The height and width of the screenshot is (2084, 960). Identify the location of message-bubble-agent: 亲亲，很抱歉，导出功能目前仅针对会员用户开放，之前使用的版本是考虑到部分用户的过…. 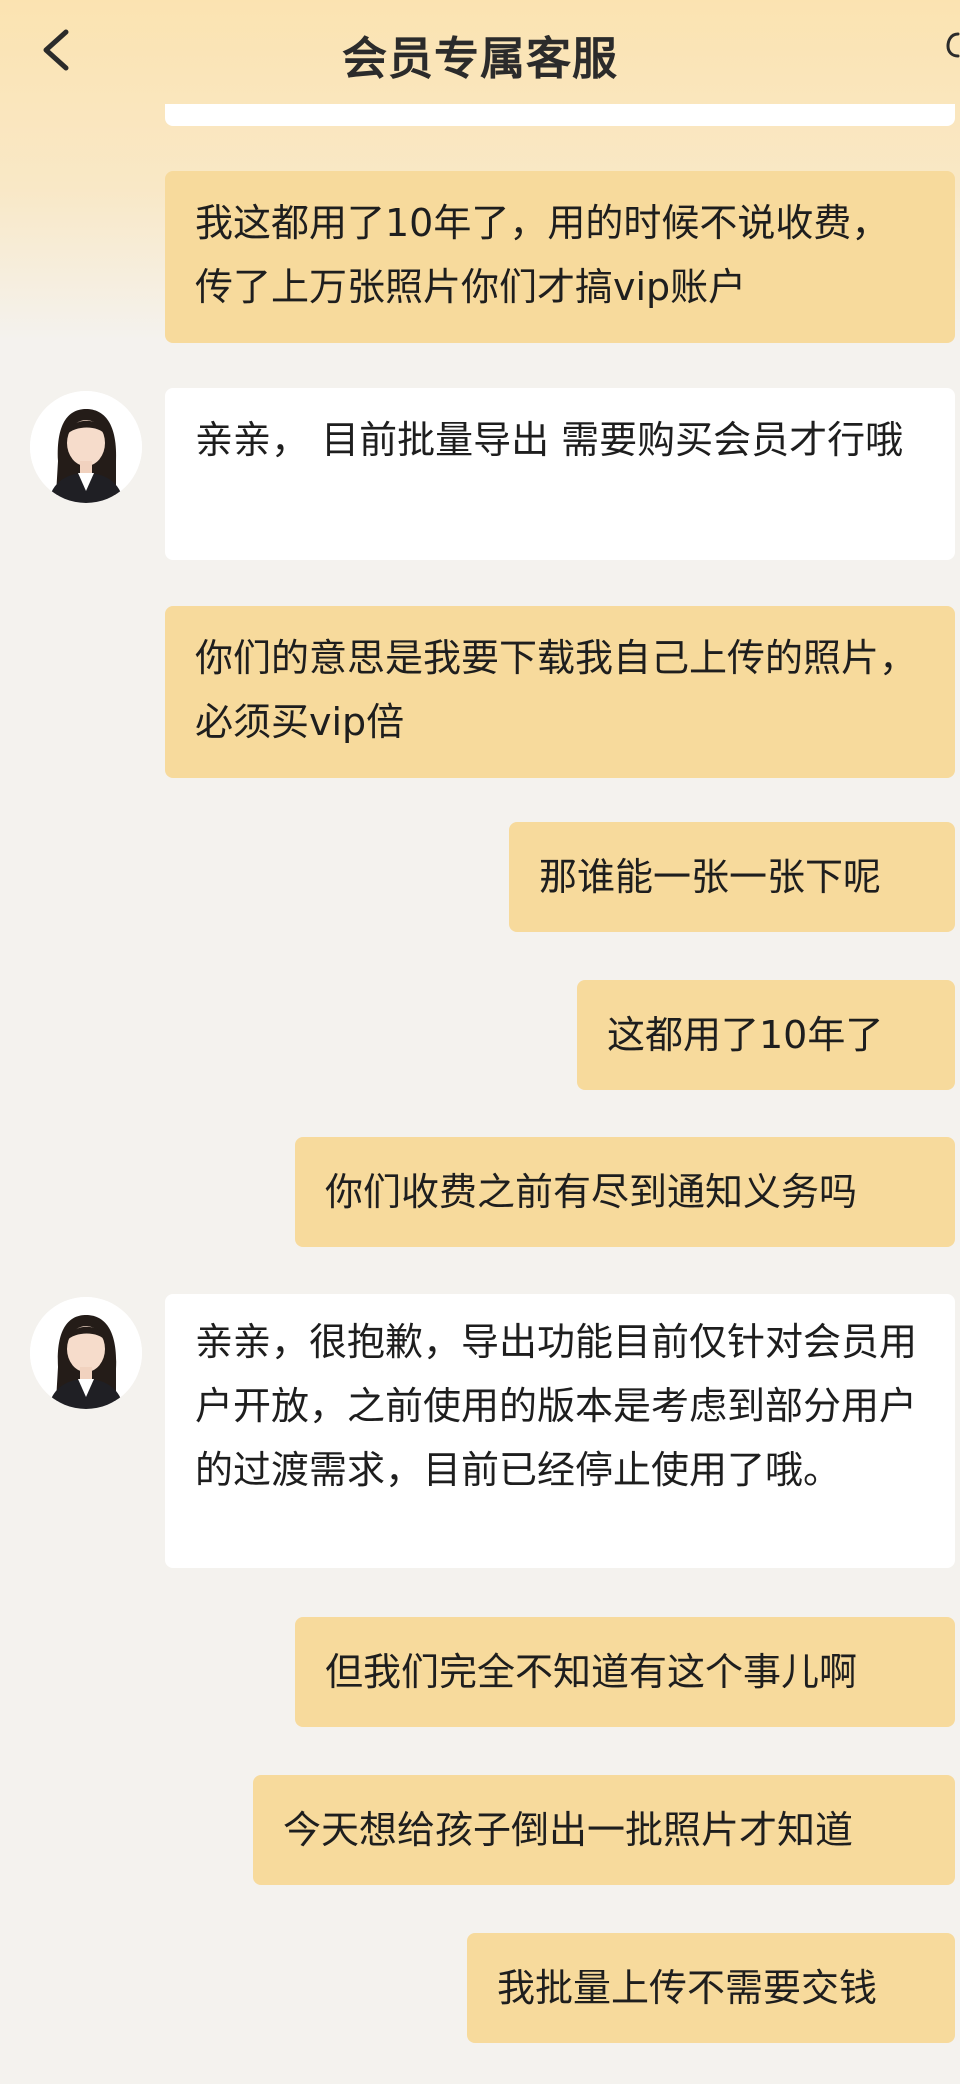
(560, 1431).